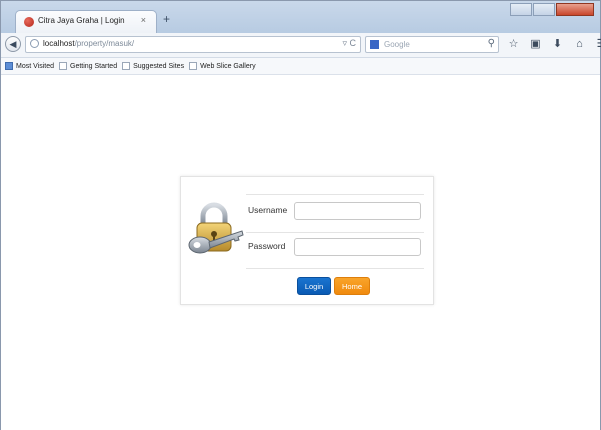 The image size is (601, 430). What do you see at coordinates (81, 20) in the screenshot?
I see `tab-title: Citra Jaya Graha | Login` at bounding box center [81, 20].